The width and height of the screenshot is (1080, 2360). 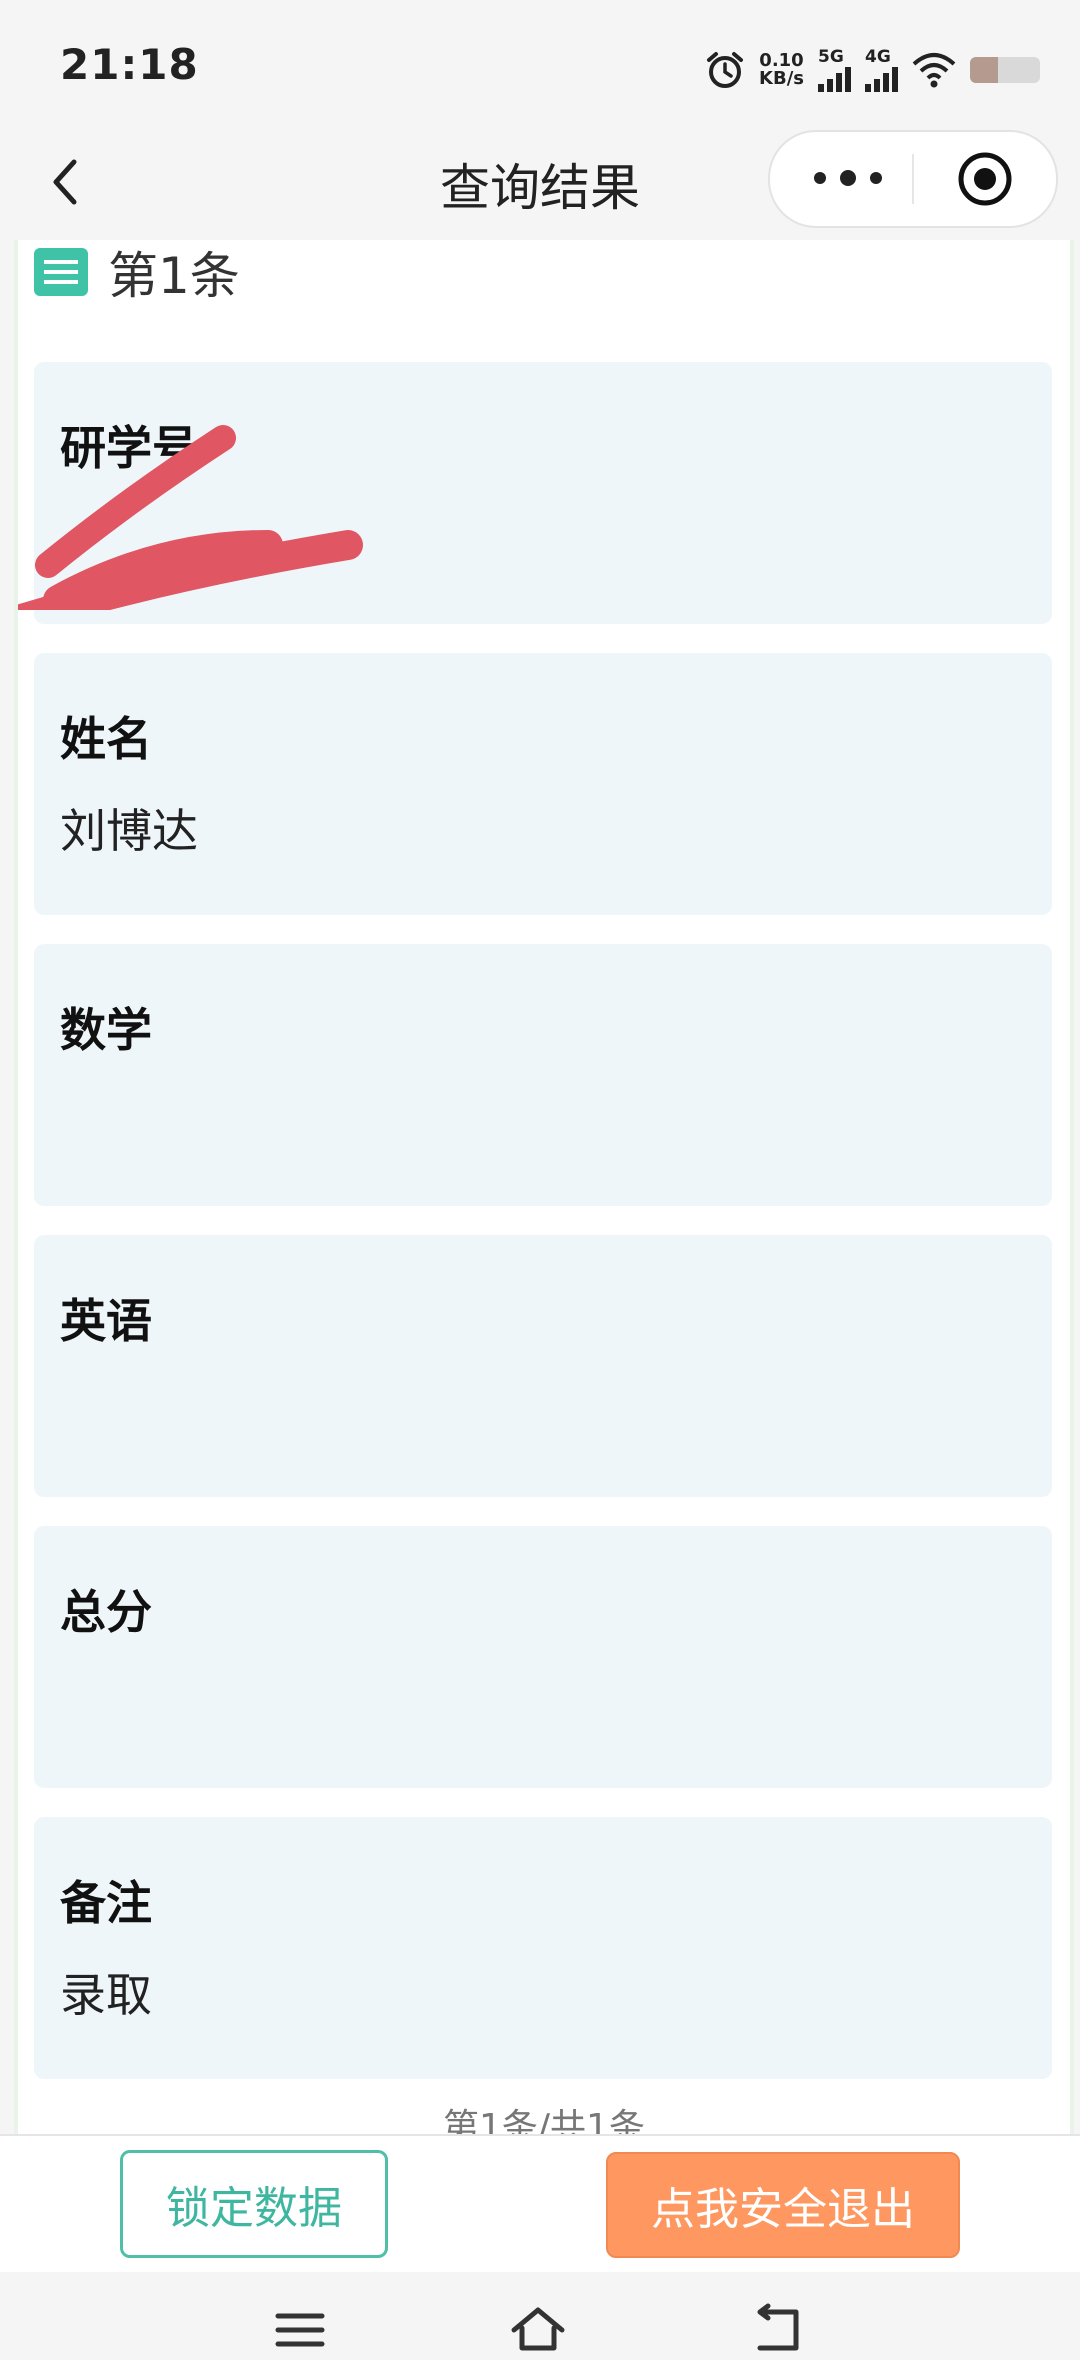 I want to click on list-doc-icon, so click(x=61, y=272).